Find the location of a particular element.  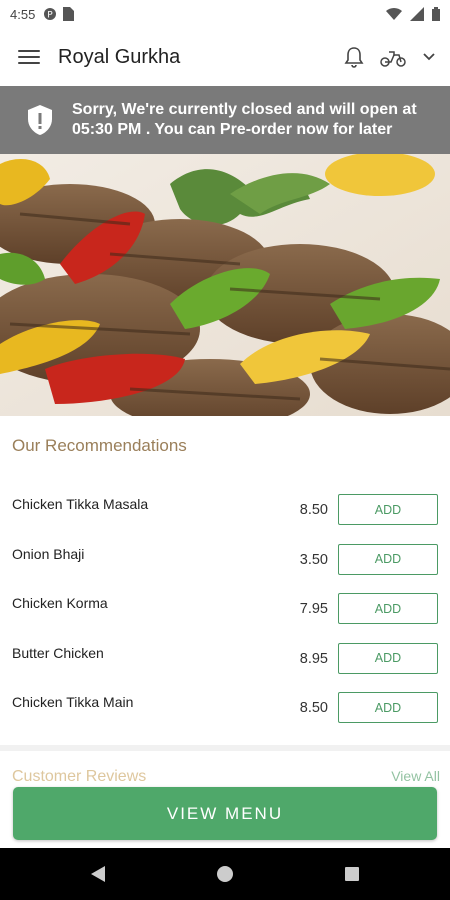

view-menu-button: VIEW MENU is located at coordinates (225, 813).